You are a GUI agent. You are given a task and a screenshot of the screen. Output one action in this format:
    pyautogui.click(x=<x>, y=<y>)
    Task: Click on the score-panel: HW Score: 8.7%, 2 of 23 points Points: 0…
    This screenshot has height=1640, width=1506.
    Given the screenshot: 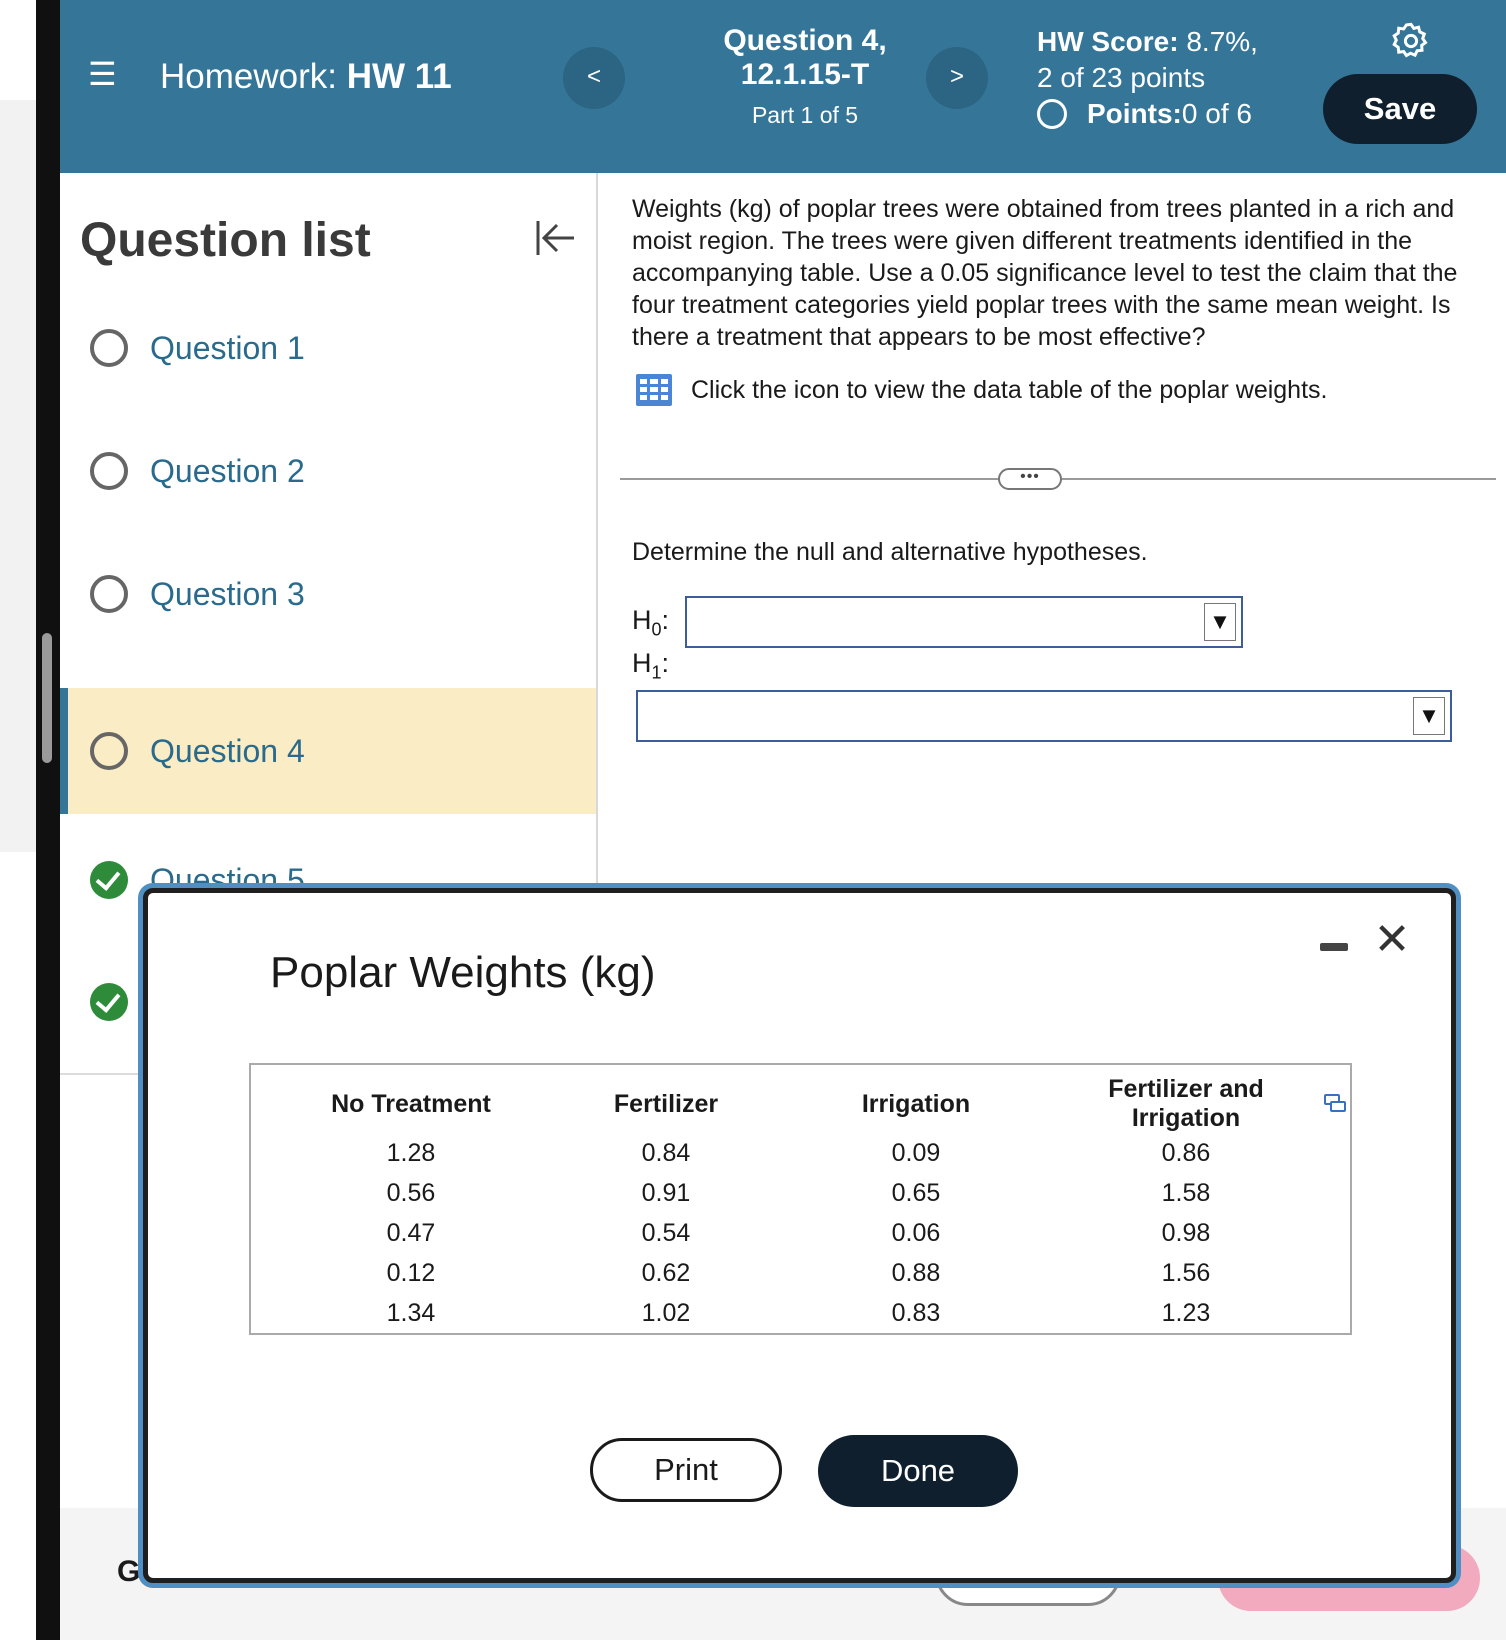 What is the action you would take?
    pyautogui.click(x=1147, y=78)
    